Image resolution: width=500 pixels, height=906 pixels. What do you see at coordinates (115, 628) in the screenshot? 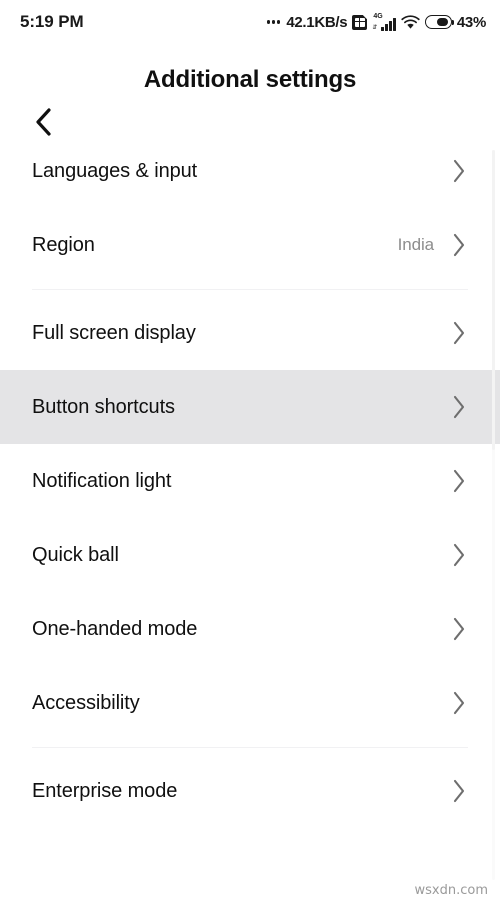
I see `list-item-label: One-handed mode` at bounding box center [115, 628].